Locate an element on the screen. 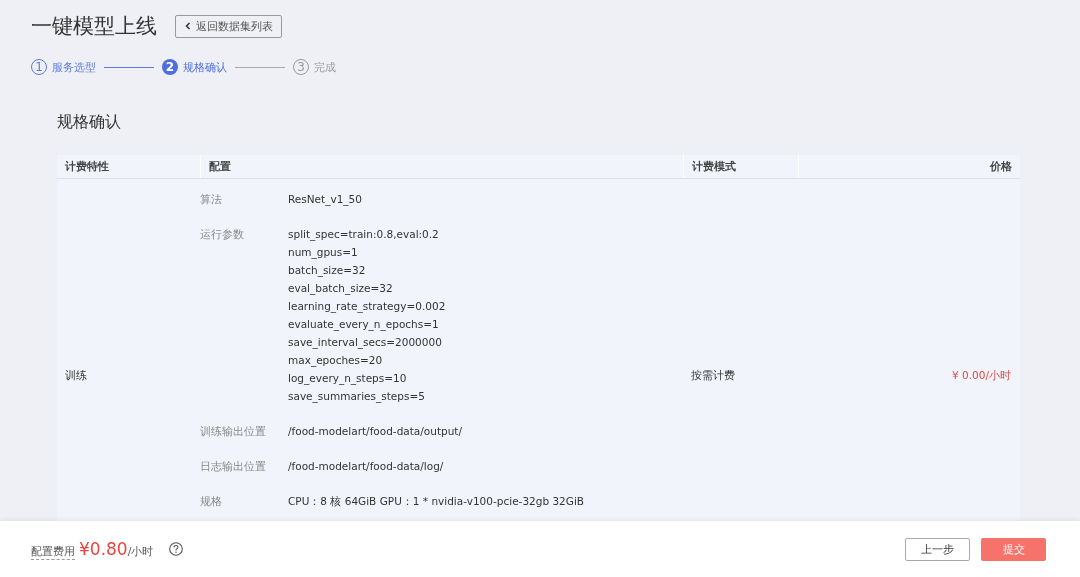  fee-unit: /小时 is located at coordinates (140, 551).